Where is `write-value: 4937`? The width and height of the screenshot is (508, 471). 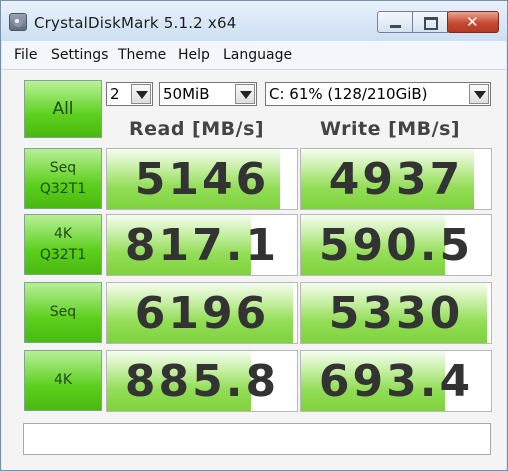 write-value: 4937 is located at coordinates (396, 179).